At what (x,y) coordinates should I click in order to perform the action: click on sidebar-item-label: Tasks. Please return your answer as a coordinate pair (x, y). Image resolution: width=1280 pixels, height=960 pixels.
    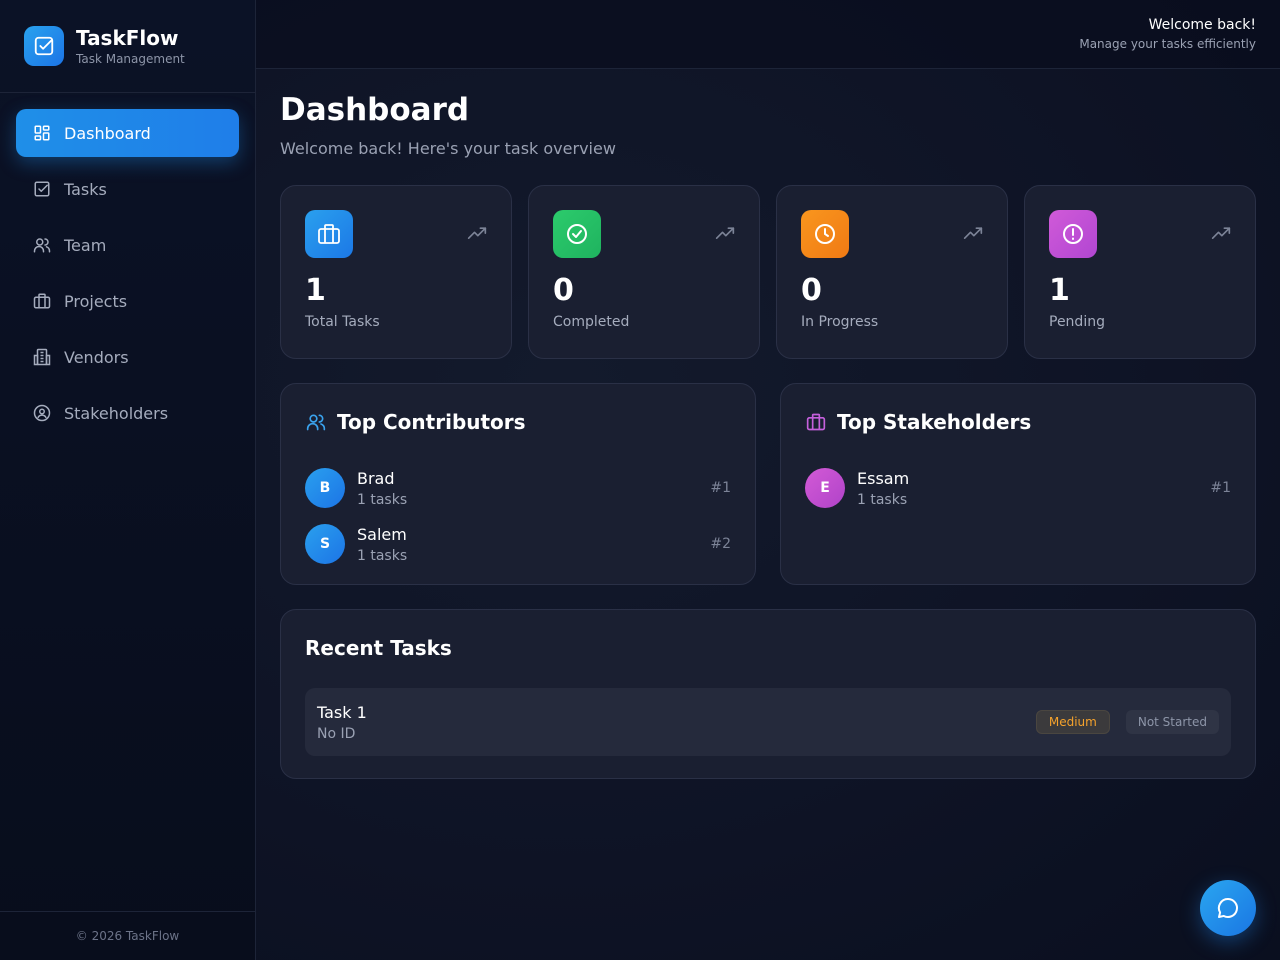
    Looking at the image, I should click on (85, 189).